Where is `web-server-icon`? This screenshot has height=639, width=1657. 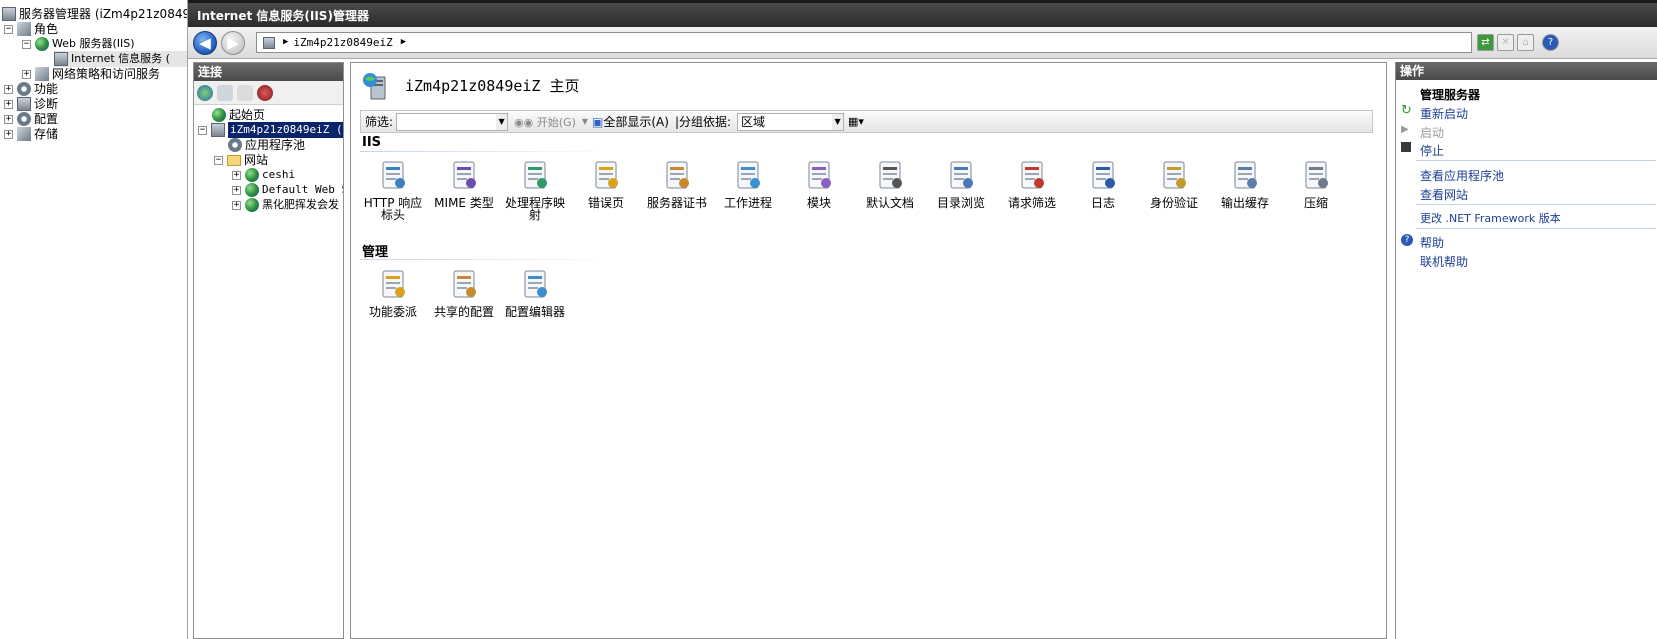 web-server-icon is located at coordinates (42, 44).